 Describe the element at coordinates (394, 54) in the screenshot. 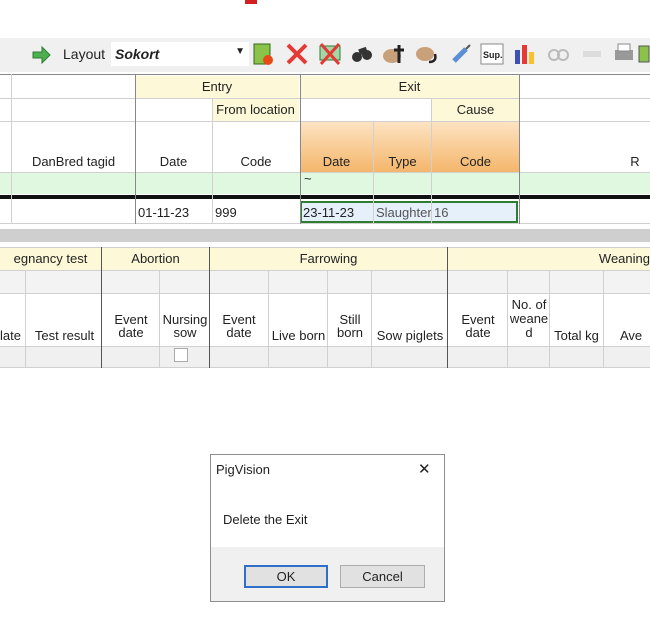

I see `pig-cross-icon` at that location.